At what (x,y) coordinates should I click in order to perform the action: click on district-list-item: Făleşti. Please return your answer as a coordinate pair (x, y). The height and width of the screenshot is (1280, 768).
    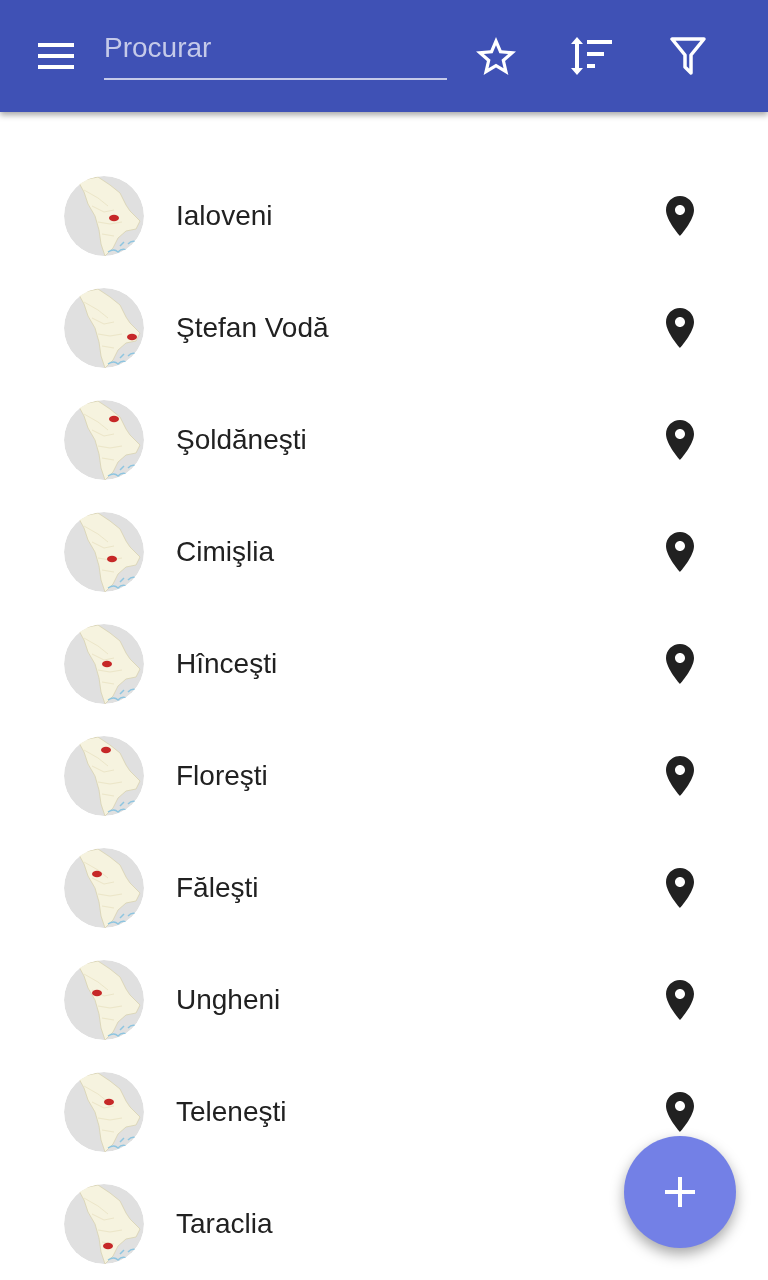
    Looking at the image, I should click on (384, 888).